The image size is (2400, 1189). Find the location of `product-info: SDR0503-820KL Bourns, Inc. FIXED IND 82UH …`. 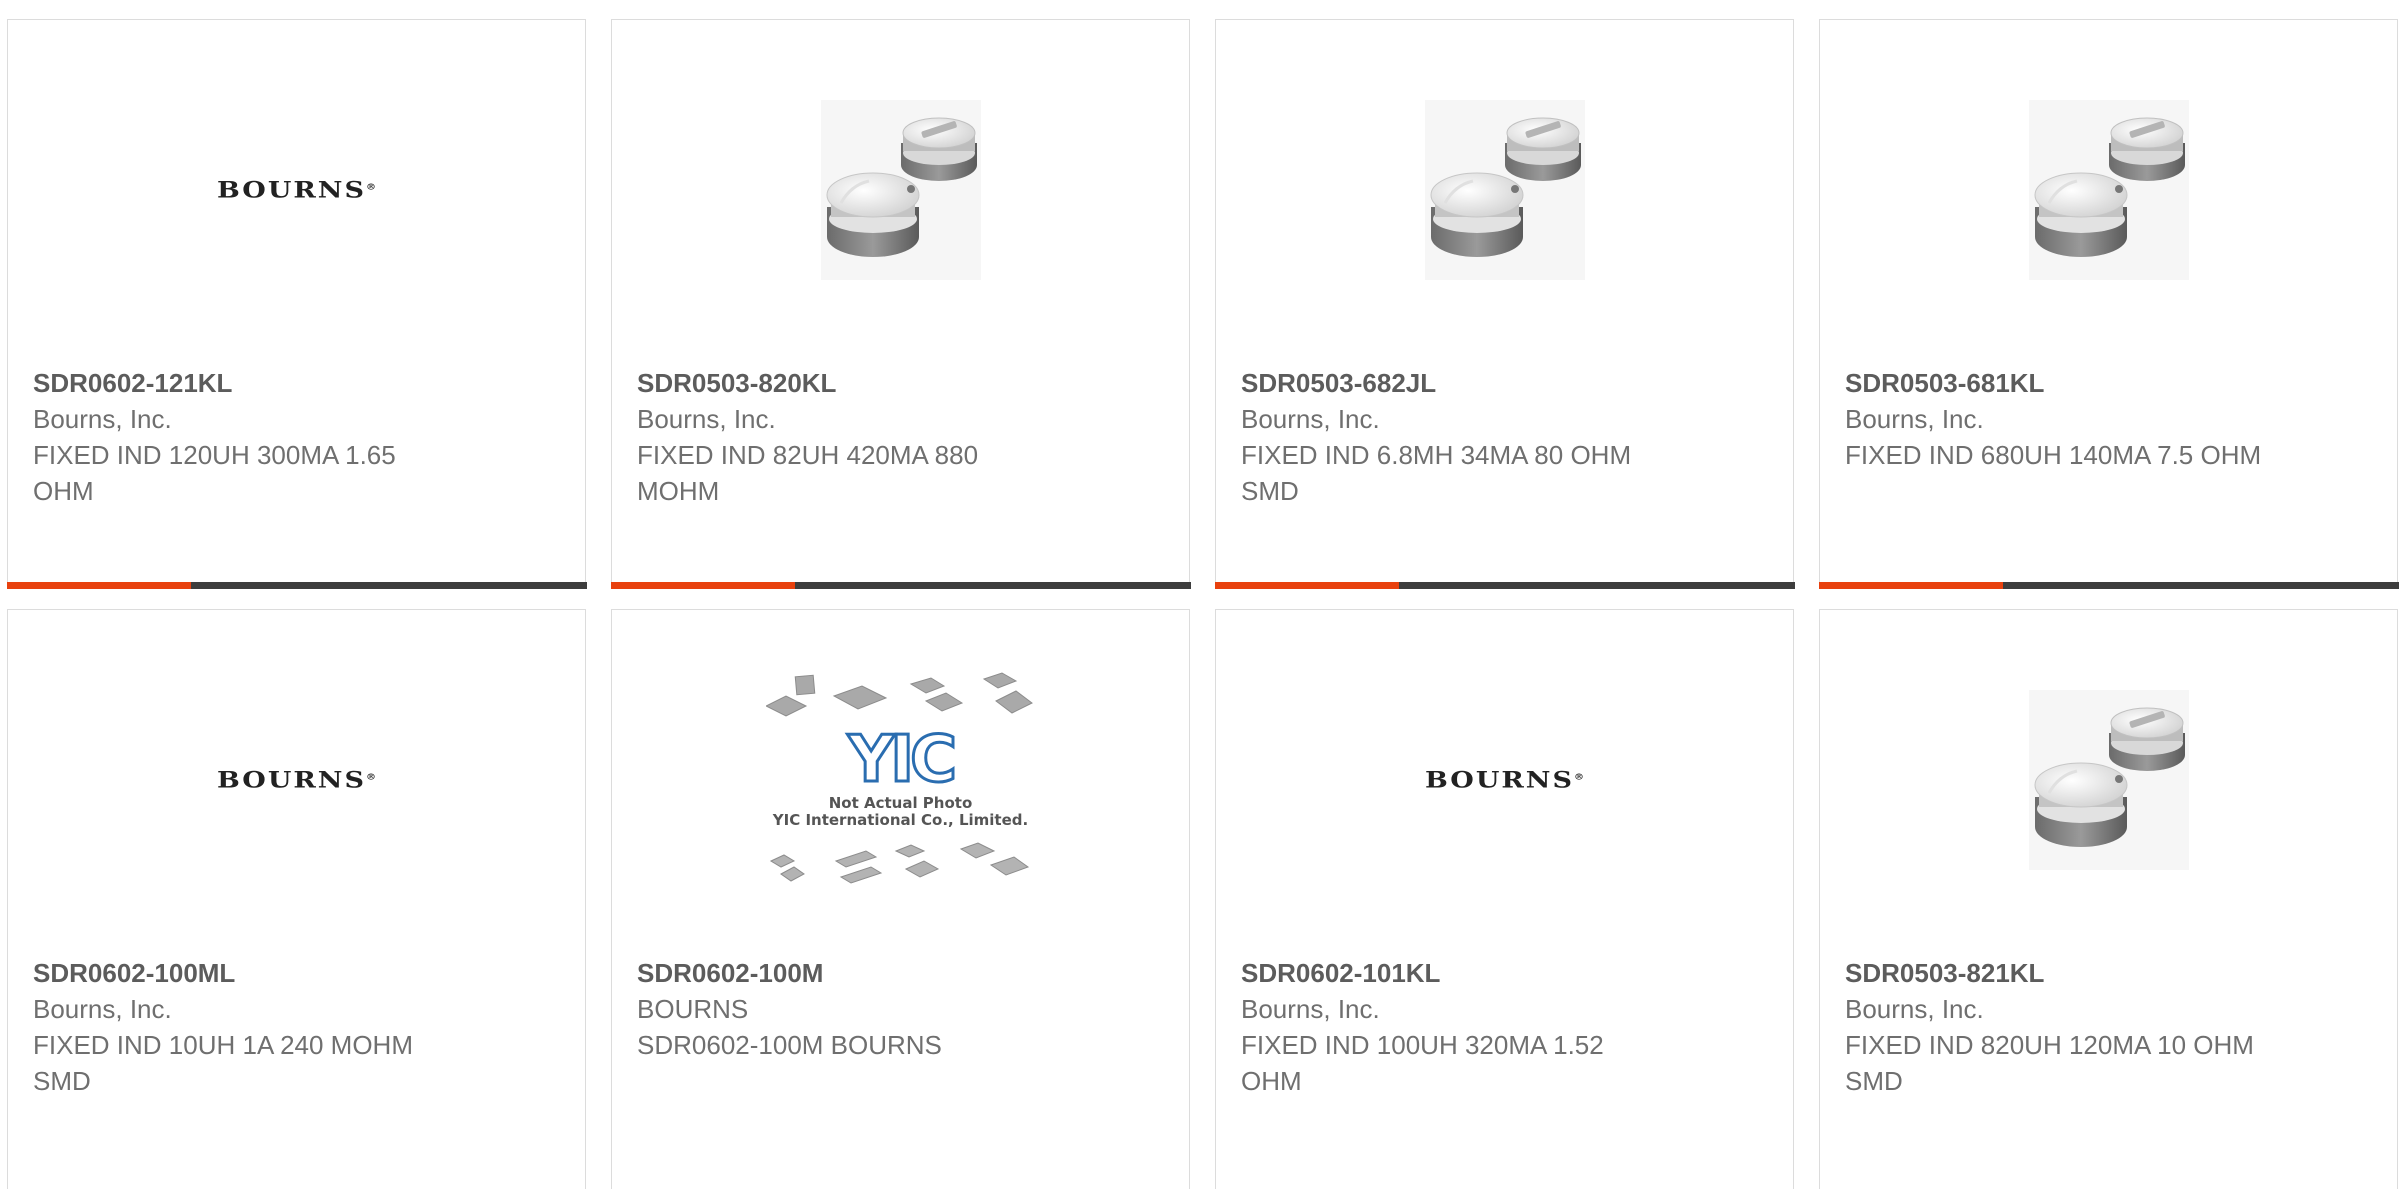

product-info: SDR0503-820KL Bourns, Inc. FIXED IND 82UH … is located at coordinates (900, 437).